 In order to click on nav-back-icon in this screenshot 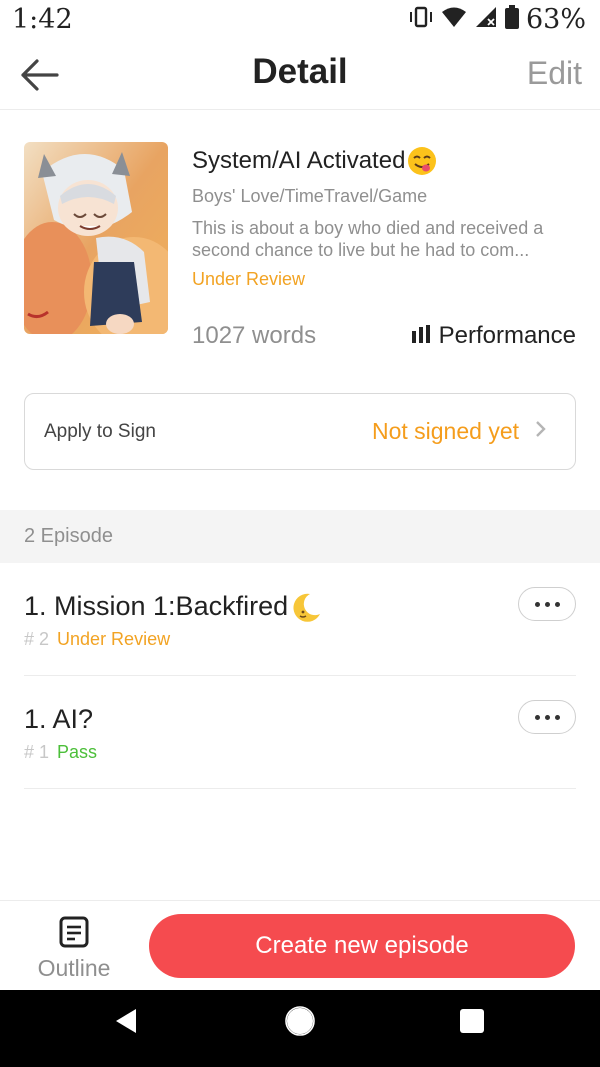, I will do `click(126, 1023)`.